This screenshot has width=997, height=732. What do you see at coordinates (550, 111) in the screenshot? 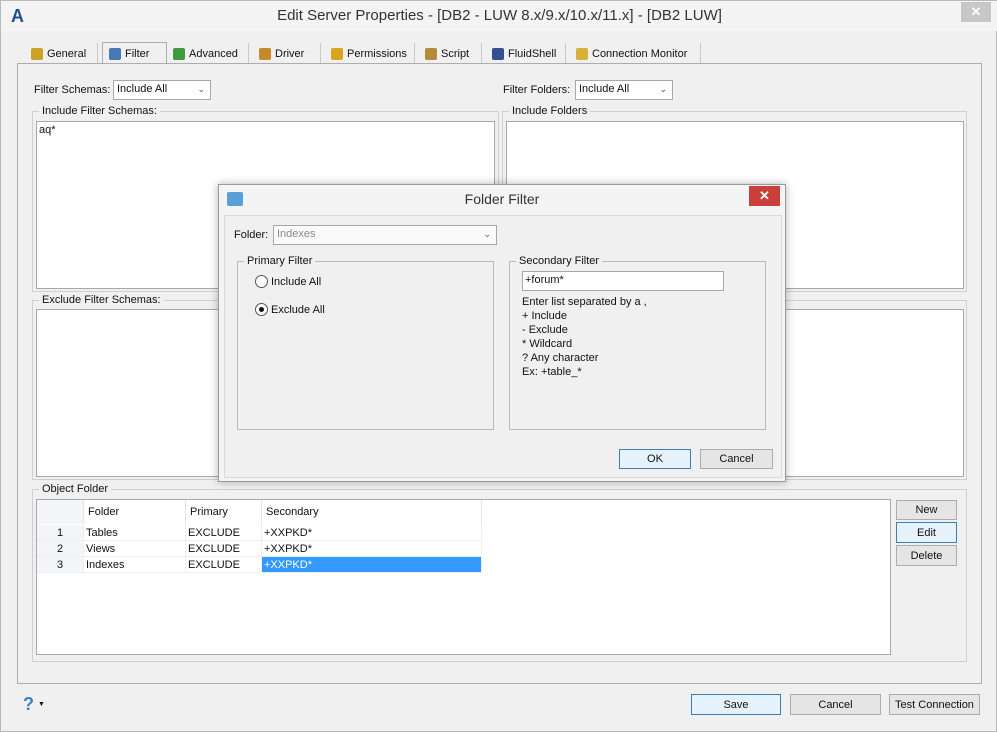
I see `group-label: Include Folders` at bounding box center [550, 111].